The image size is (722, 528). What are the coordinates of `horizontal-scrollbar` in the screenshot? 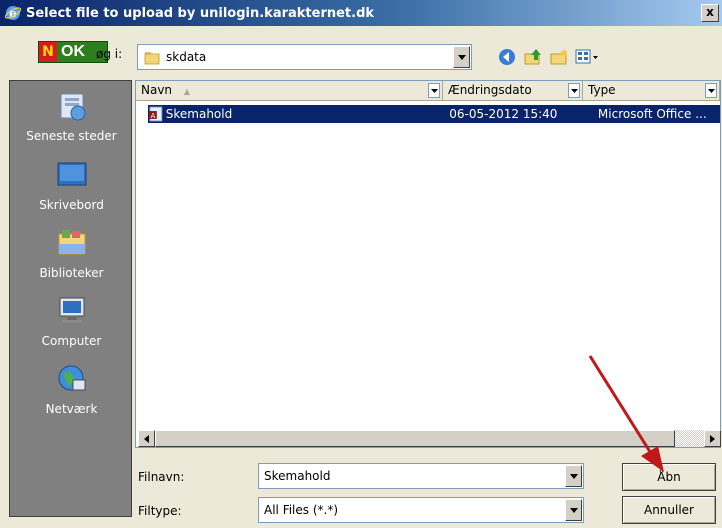 It's located at (429, 438).